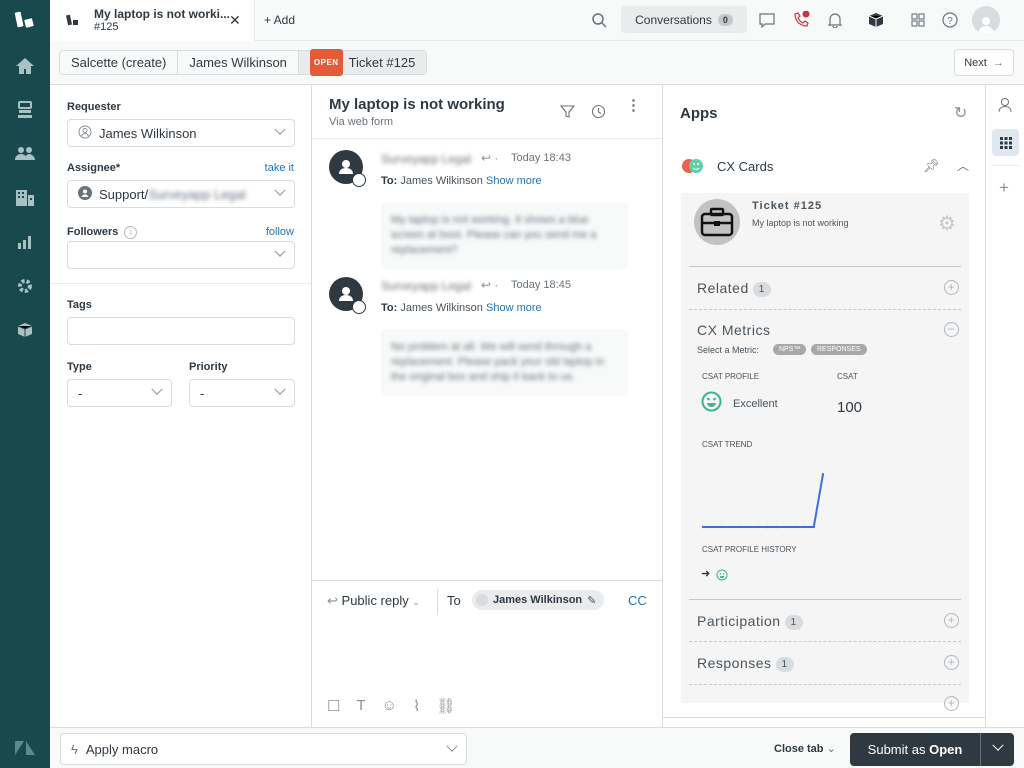 The height and width of the screenshot is (768, 1024). Describe the element at coordinates (538, 600) in the screenshot. I see `recipient-chip: James Wilkinson ✎` at that location.